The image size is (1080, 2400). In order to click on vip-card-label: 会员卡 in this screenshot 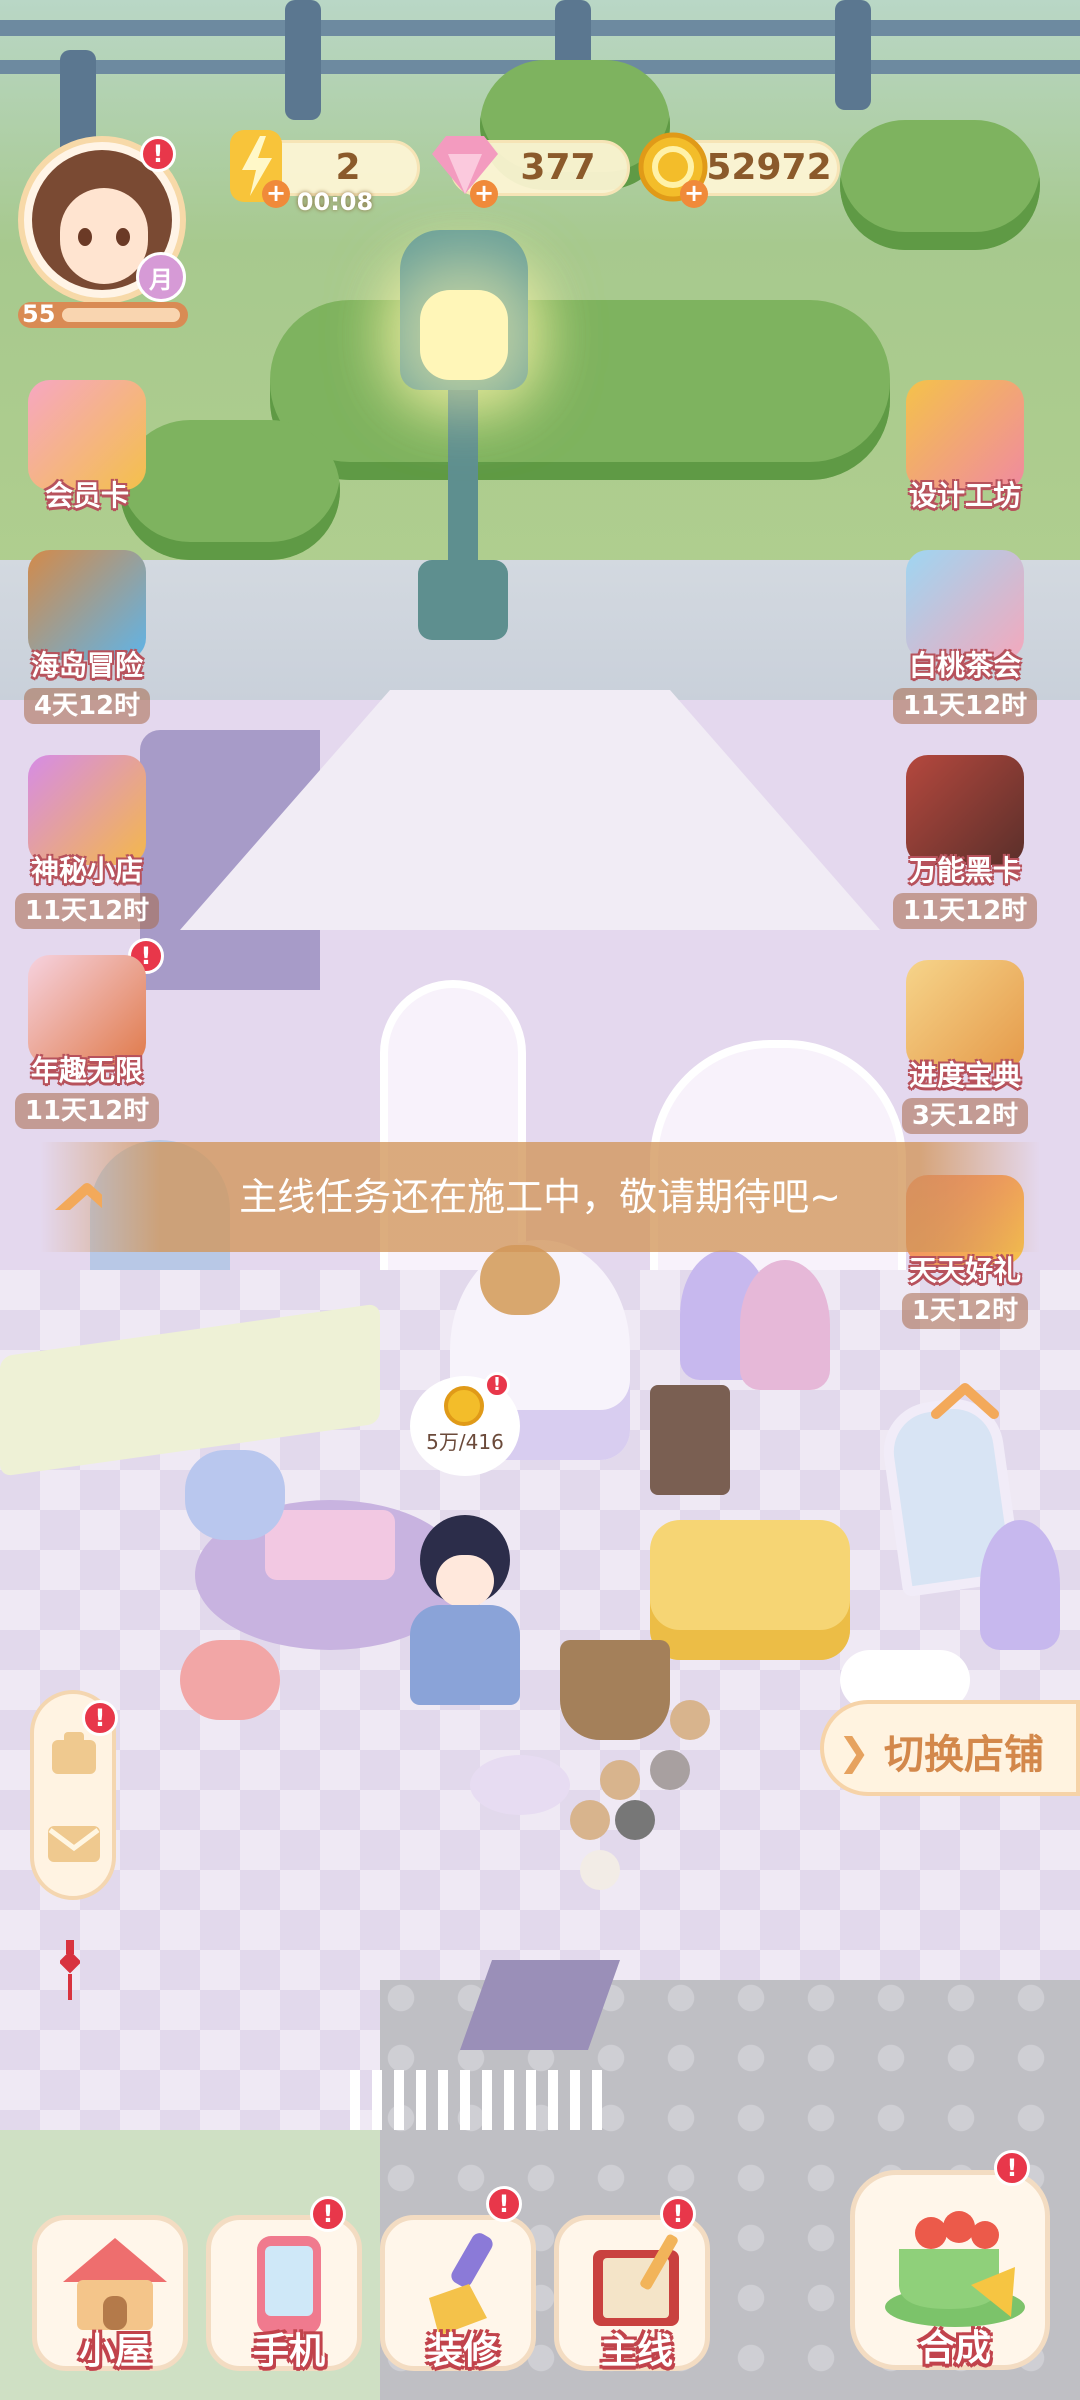, I will do `click(86, 495)`.